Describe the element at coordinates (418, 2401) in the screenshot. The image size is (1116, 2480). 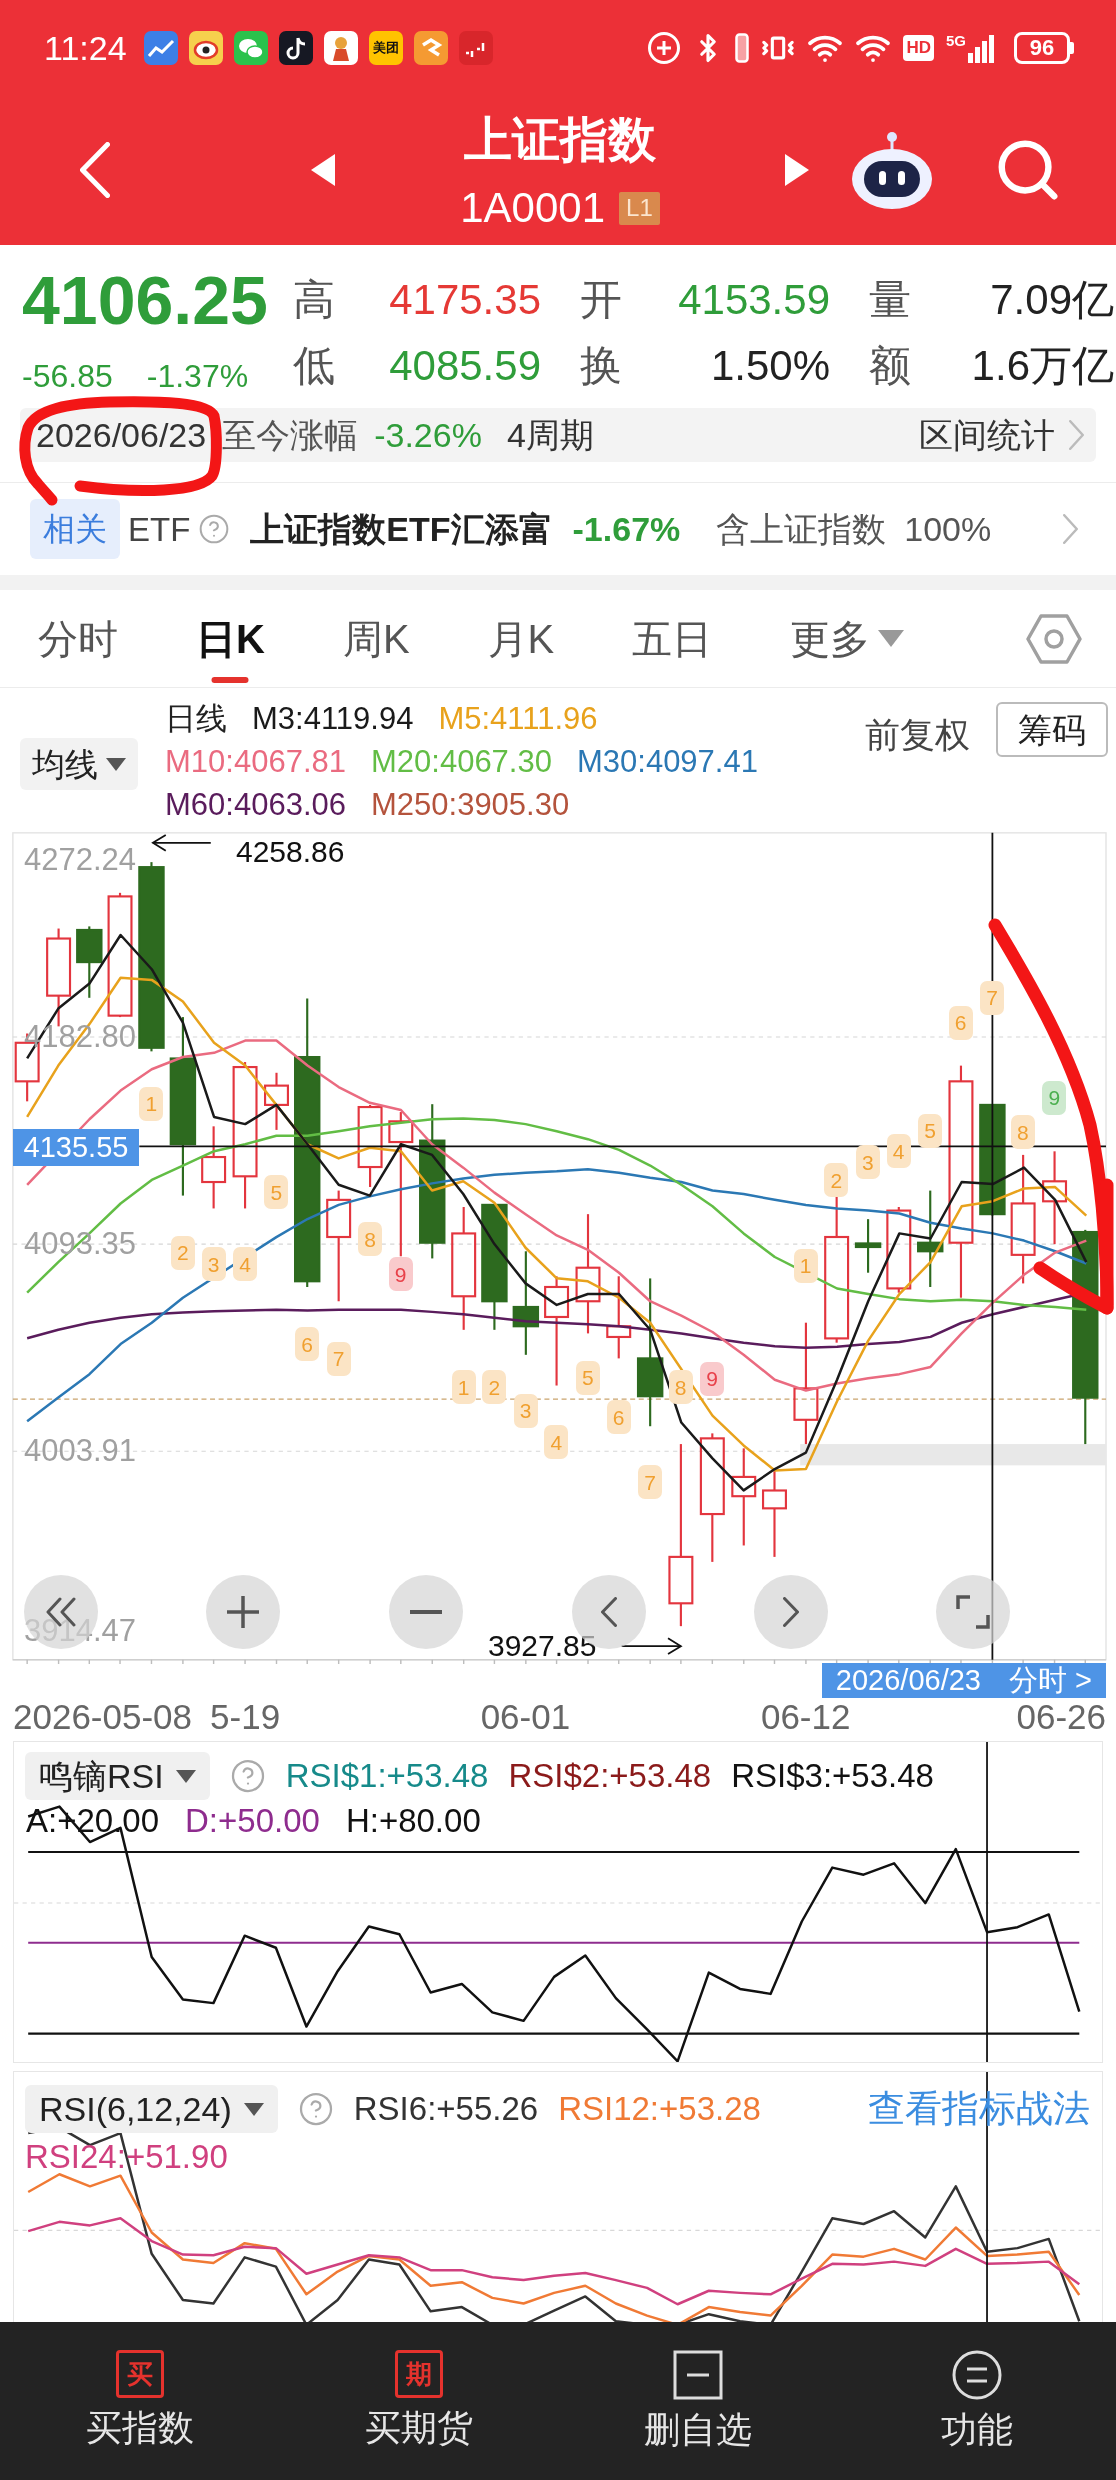
I see `bottom-nav-button: 期 买期货` at that location.